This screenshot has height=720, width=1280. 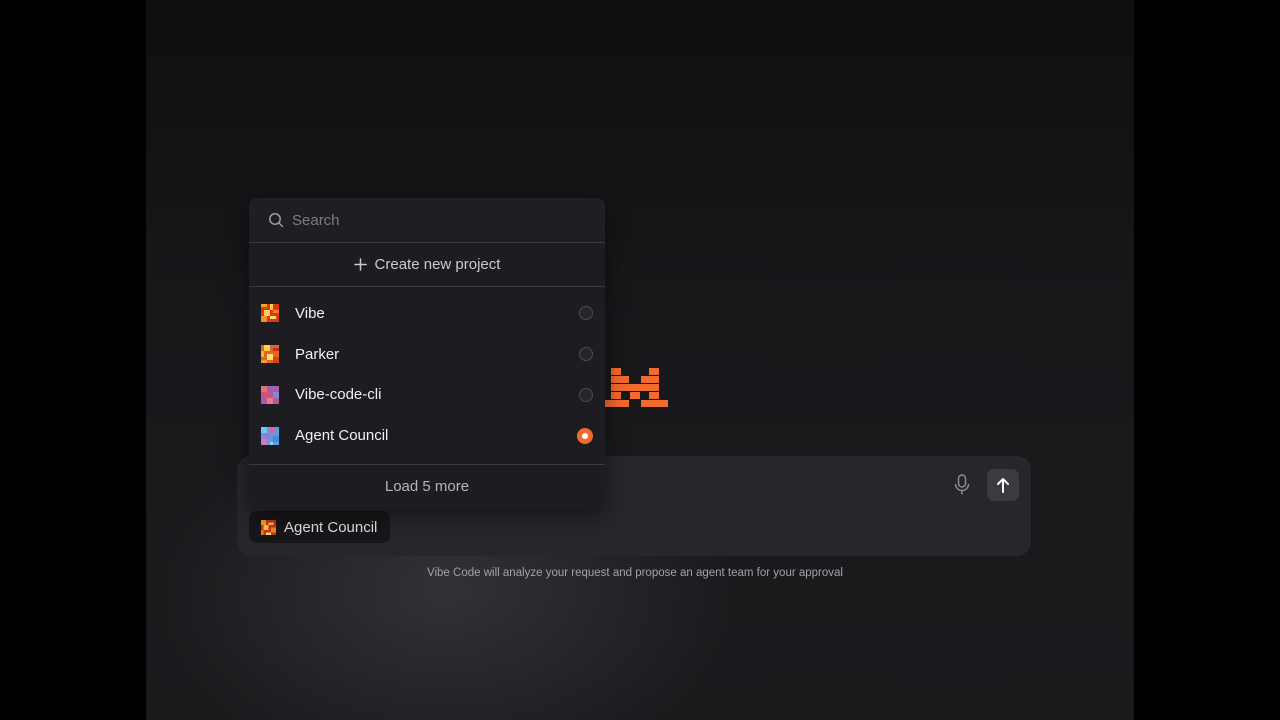 I want to click on project-item: Vibe, so click(x=427, y=313).